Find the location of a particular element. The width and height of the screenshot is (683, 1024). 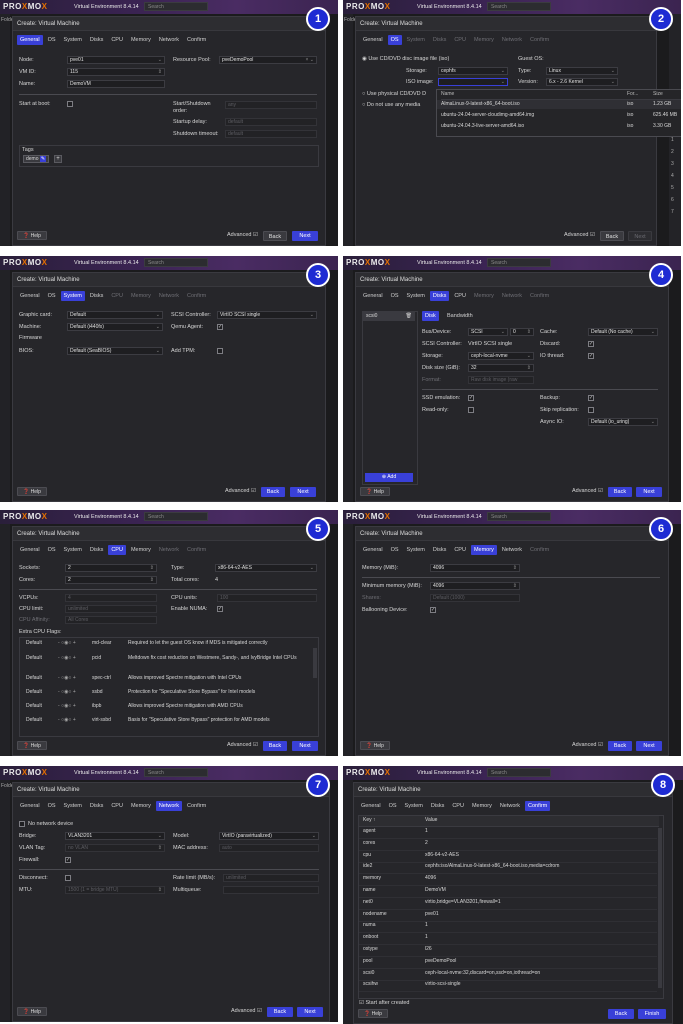

cores-input: 2 ⇕ is located at coordinates (111, 580).